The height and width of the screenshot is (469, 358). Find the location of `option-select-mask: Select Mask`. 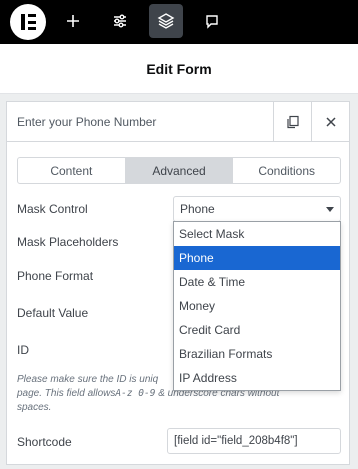

option-select-mask: Select Mask is located at coordinates (257, 234).